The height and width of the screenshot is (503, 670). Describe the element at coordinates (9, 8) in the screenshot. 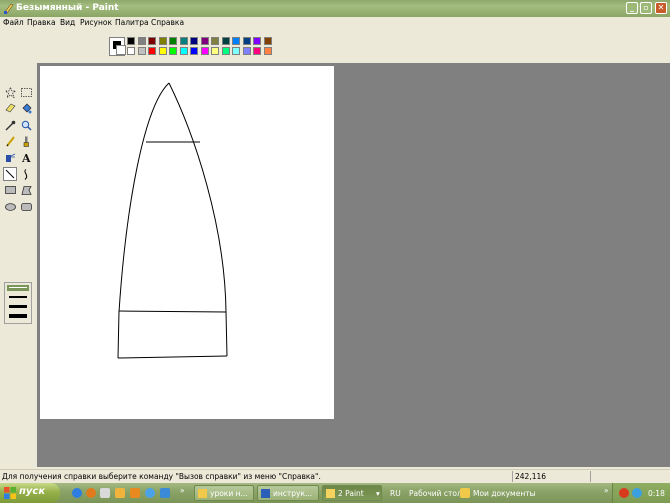

I see `paint-app-icon` at that location.